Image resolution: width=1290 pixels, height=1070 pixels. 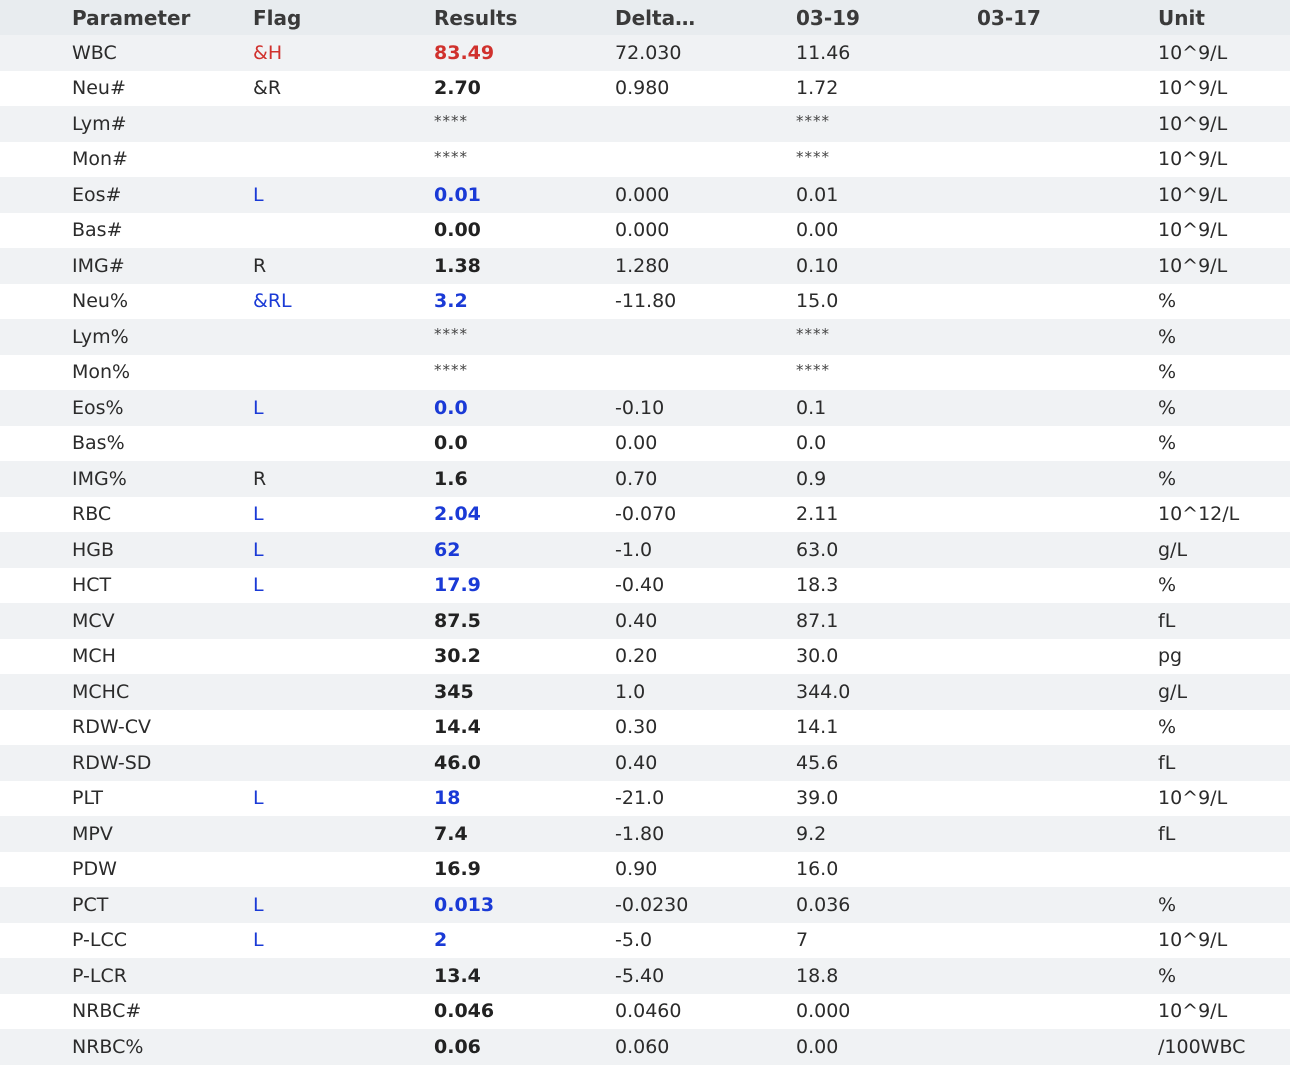 What do you see at coordinates (93, 620) in the screenshot?
I see `parameter-cell: MCV` at bounding box center [93, 620].